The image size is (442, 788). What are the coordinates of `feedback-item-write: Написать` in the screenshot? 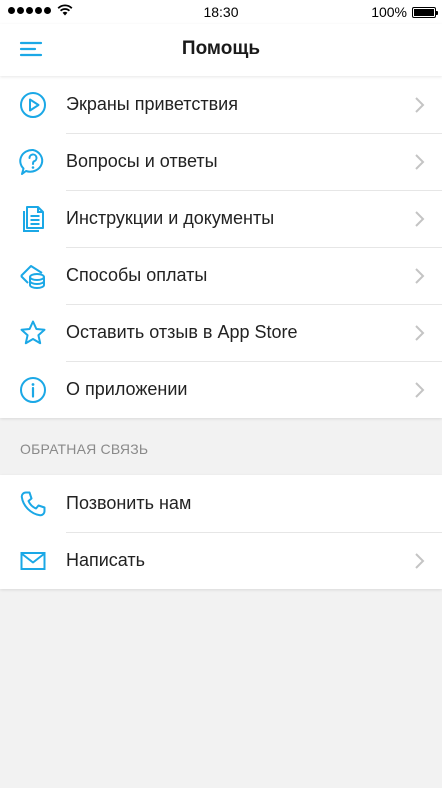 It's located at (221, 560).